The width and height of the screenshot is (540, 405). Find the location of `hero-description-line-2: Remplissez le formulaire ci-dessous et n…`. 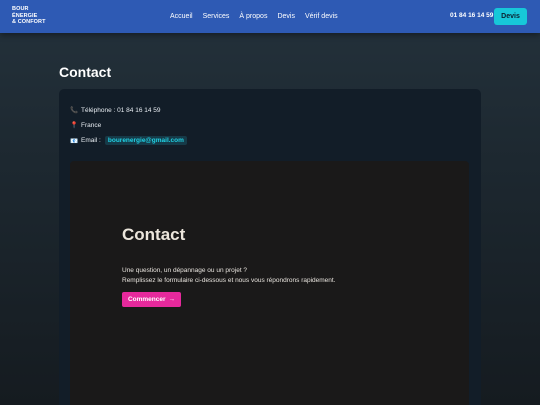

hero-description-line-2: Remplissez le formulaire ci-dessous et n… is located at coordinates (229, 280).